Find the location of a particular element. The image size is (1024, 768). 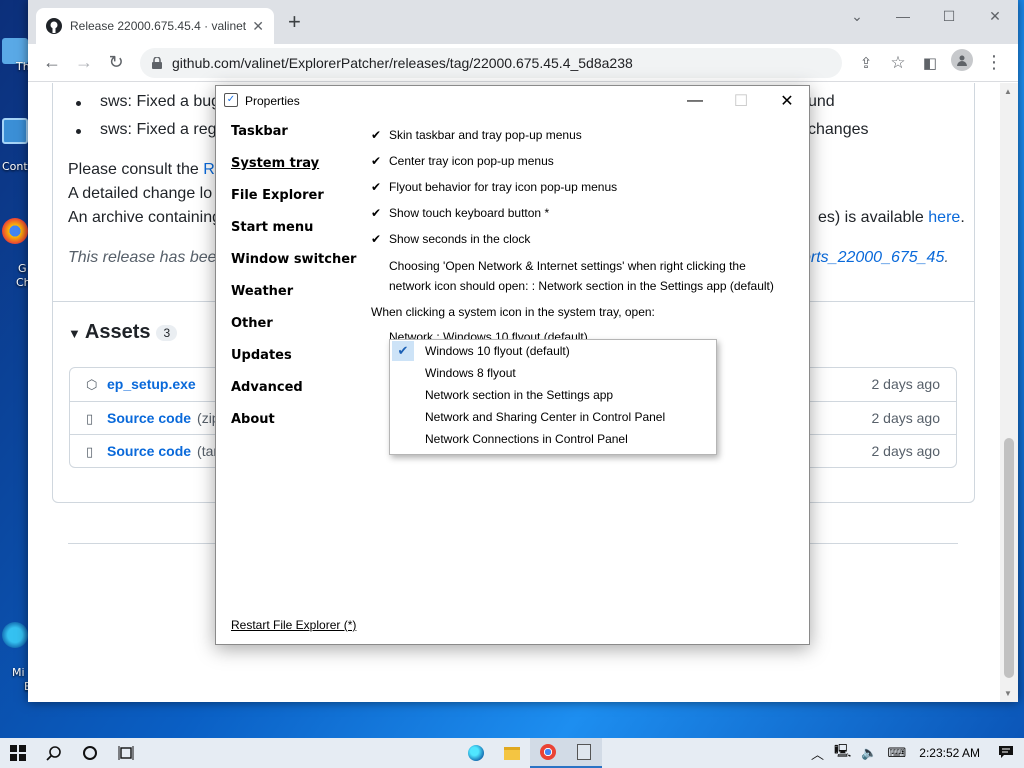

archive-end: . is located at coordinates (962, 217).